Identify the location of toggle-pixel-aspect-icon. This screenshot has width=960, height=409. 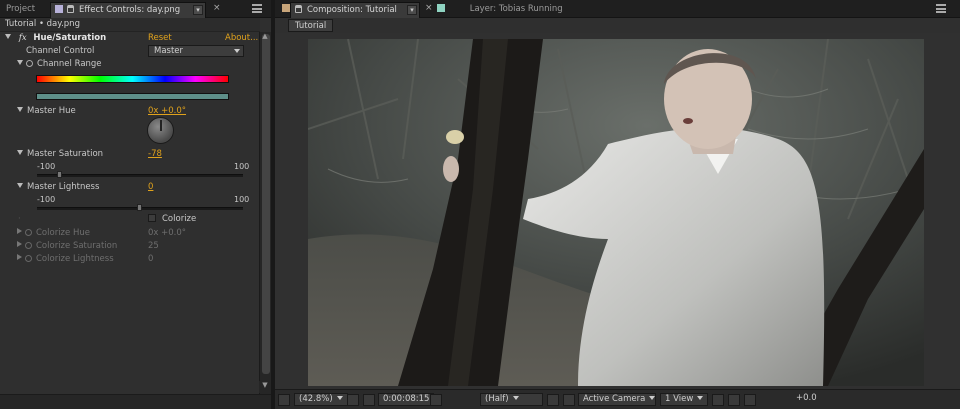
(718, 400).